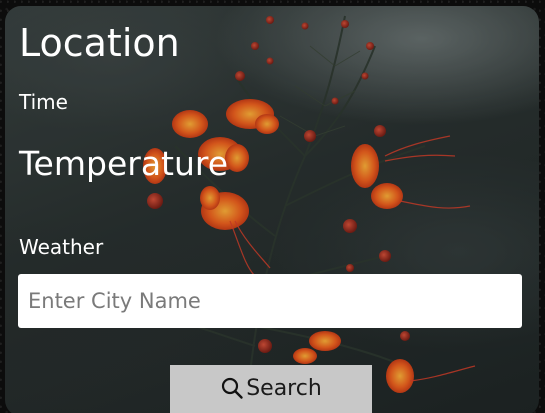 The width and height of the screenshot is (545, 413). I want to click on search-button: Search, so click(271, 389).